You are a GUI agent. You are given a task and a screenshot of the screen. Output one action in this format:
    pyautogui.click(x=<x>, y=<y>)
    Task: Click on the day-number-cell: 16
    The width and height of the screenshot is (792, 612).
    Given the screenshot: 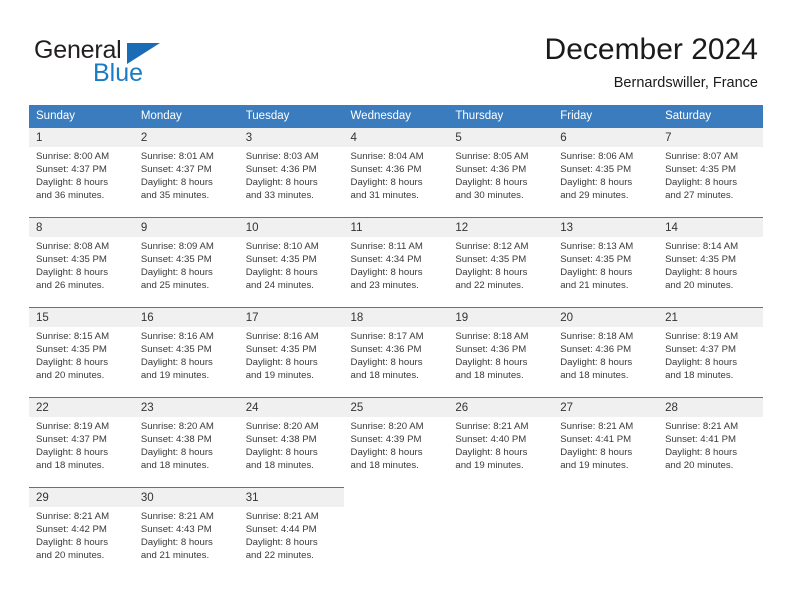 What is the action you would take?
    pyautogui.click(x=186, y=317)
    